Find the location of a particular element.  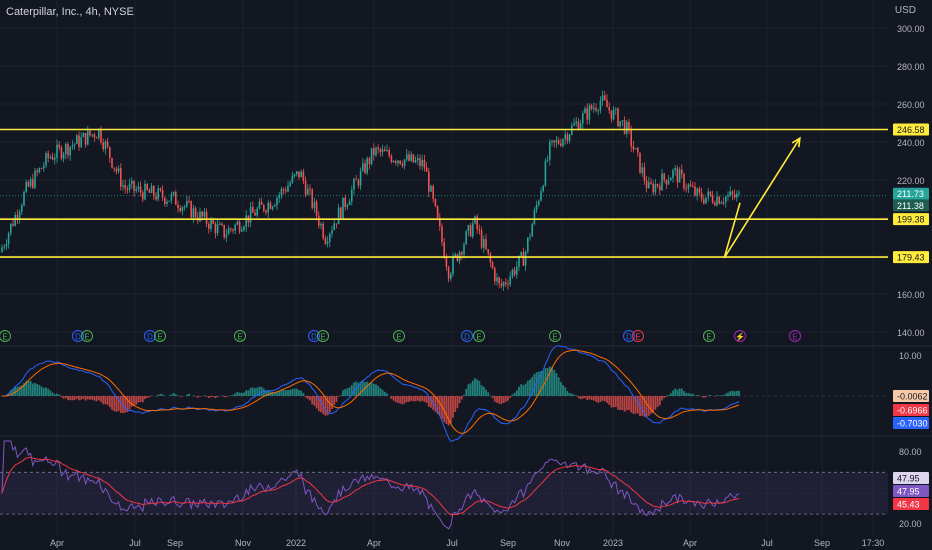

event-marker-glyph: D is located at coordinates (150, 337).